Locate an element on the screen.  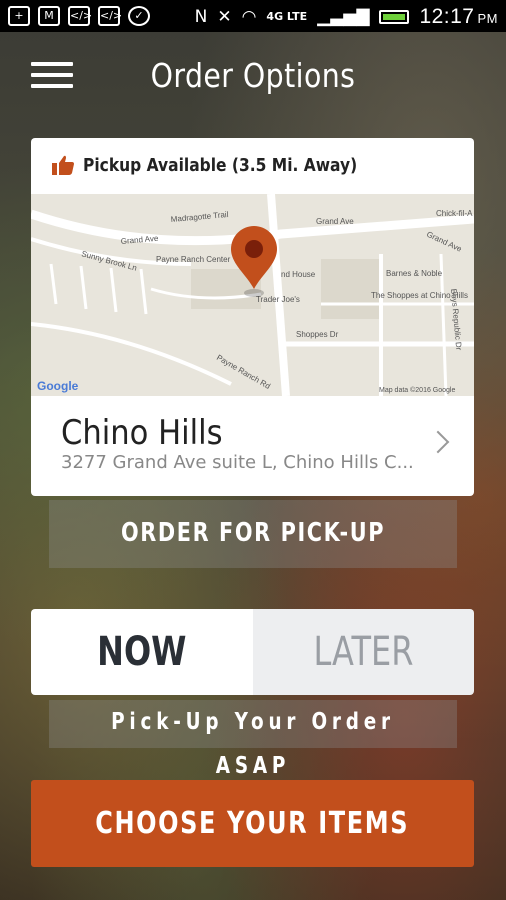
network-type: 4G LTE is located at coordinates (287, 16).